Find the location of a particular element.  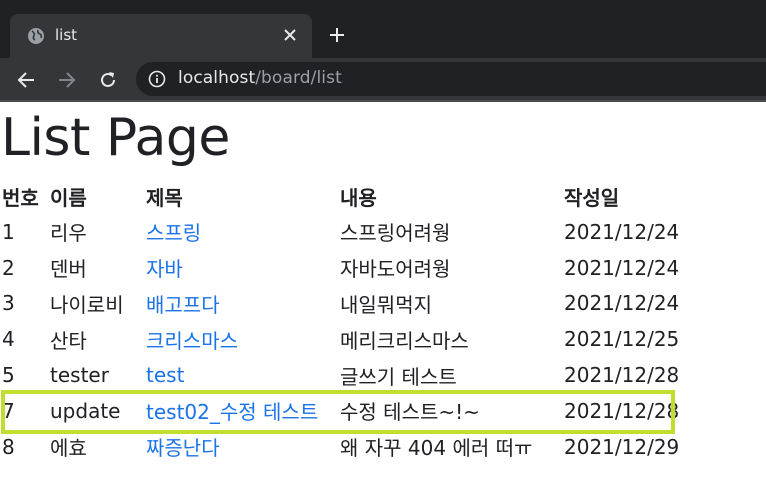

cell-content: 수정 테스트~!~ is located at coordinates (410, 412).